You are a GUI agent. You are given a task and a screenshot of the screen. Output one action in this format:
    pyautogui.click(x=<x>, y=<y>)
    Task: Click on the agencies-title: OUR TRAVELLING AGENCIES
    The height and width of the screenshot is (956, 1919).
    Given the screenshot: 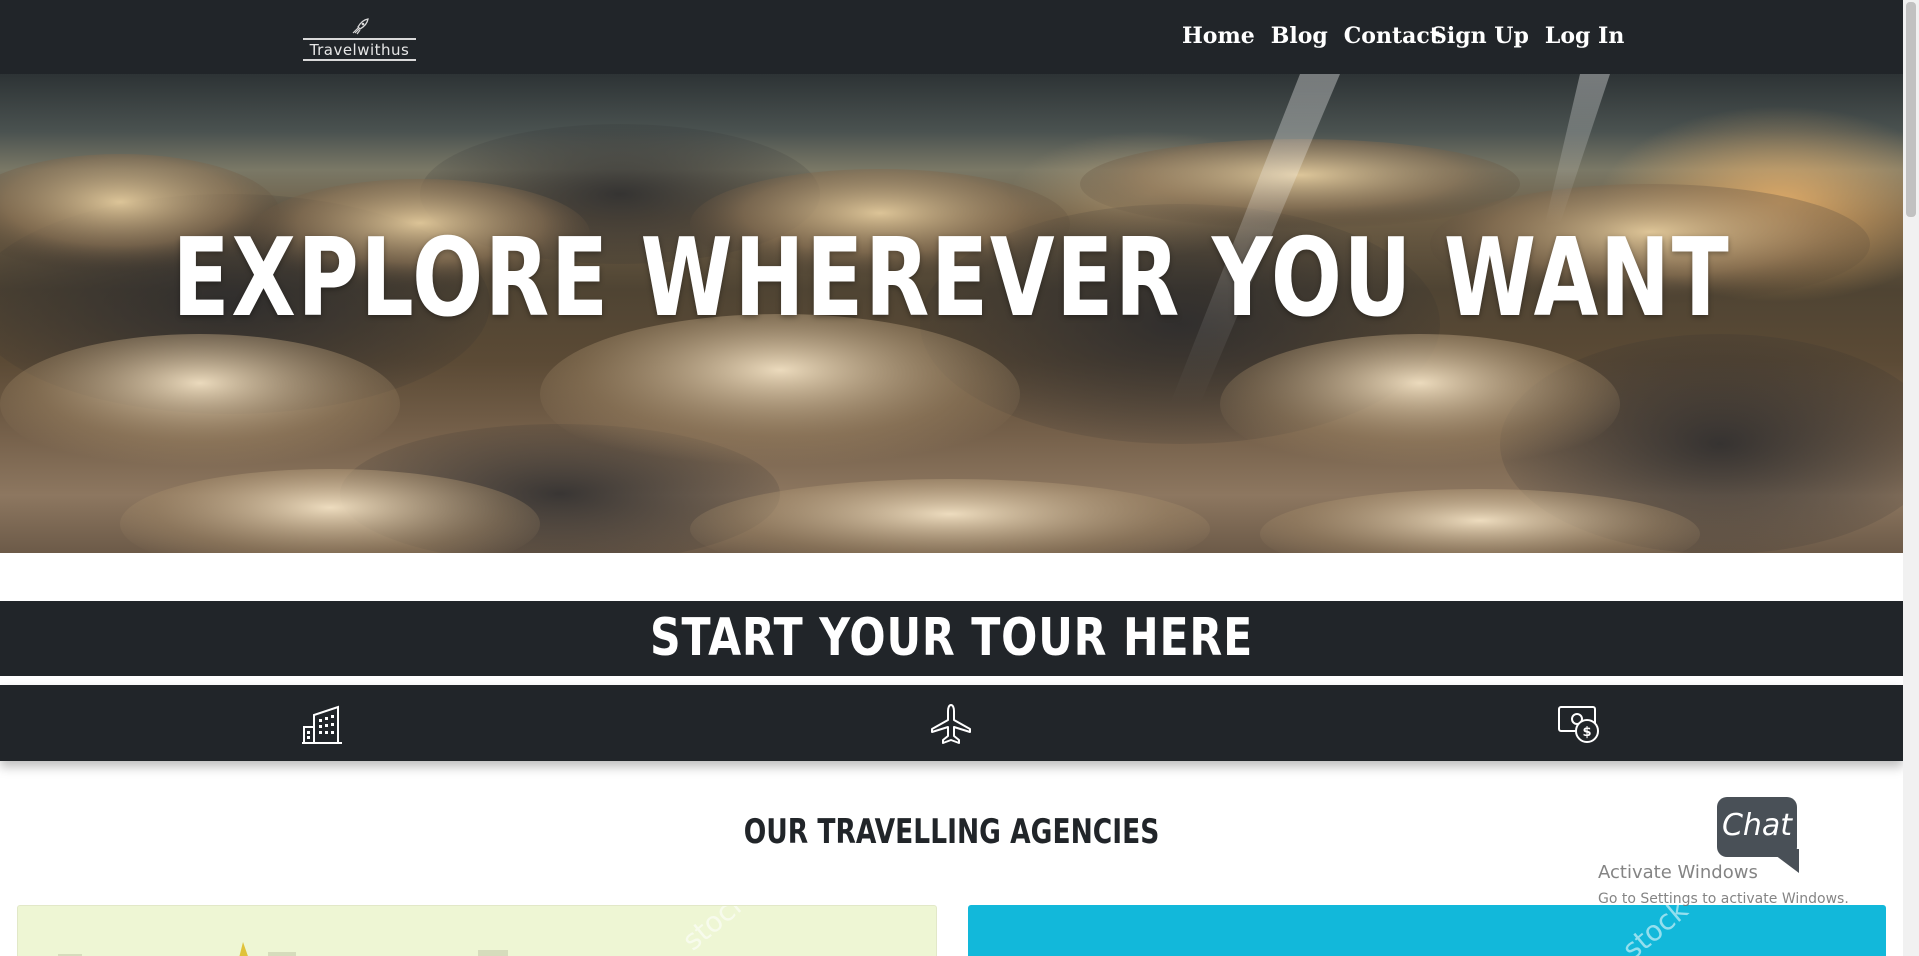 What is the action you would take?
    pyautogui.click(x=951, y=832)
    